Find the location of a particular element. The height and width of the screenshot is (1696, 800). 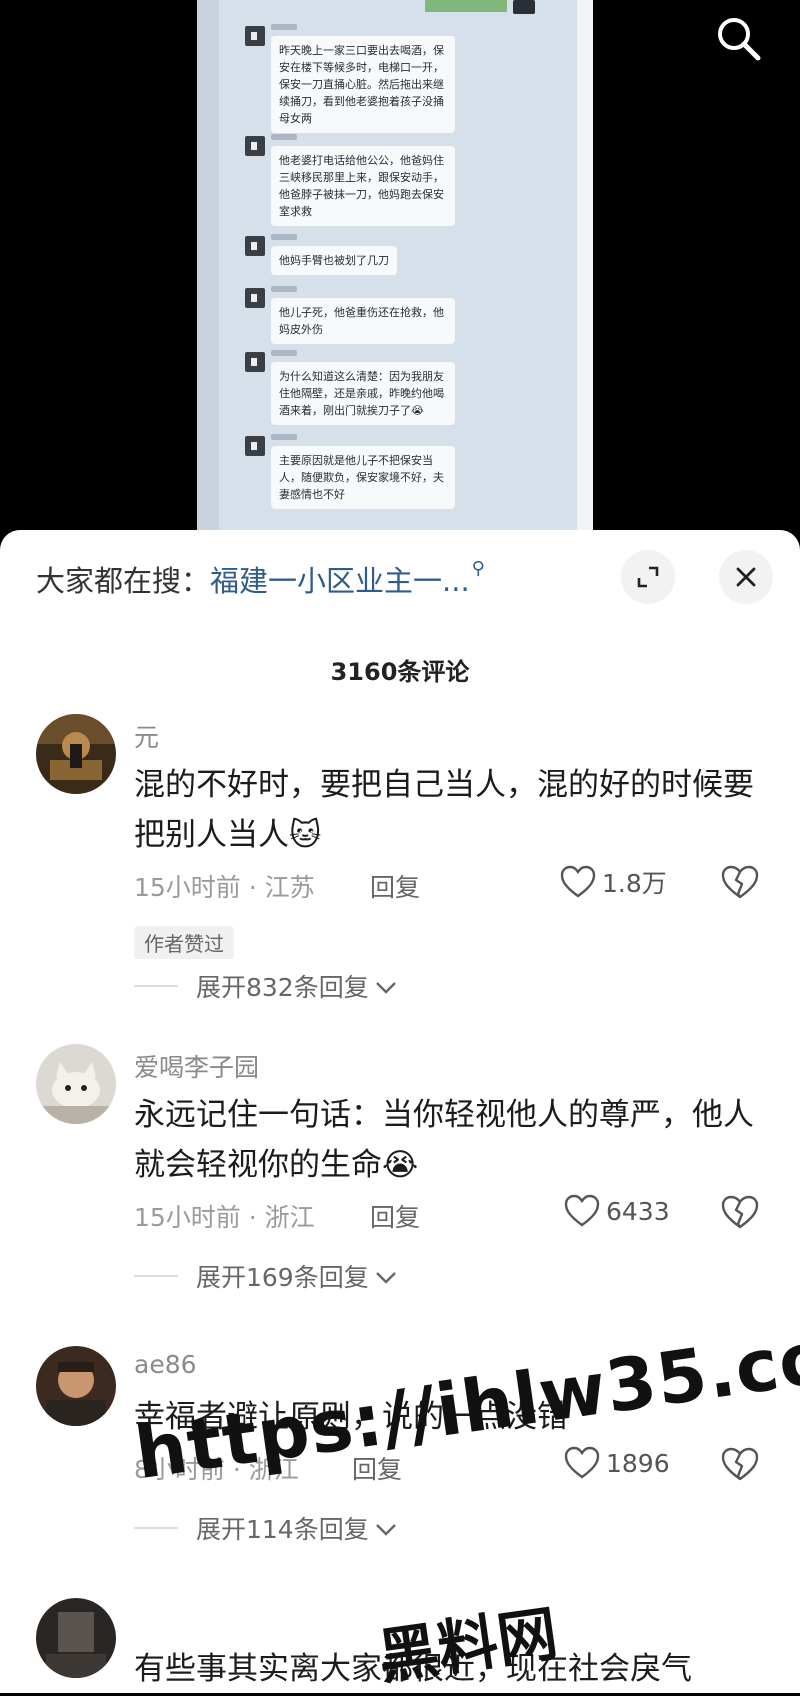

comment-username: ae86 is located at coordinates (165, 1364).